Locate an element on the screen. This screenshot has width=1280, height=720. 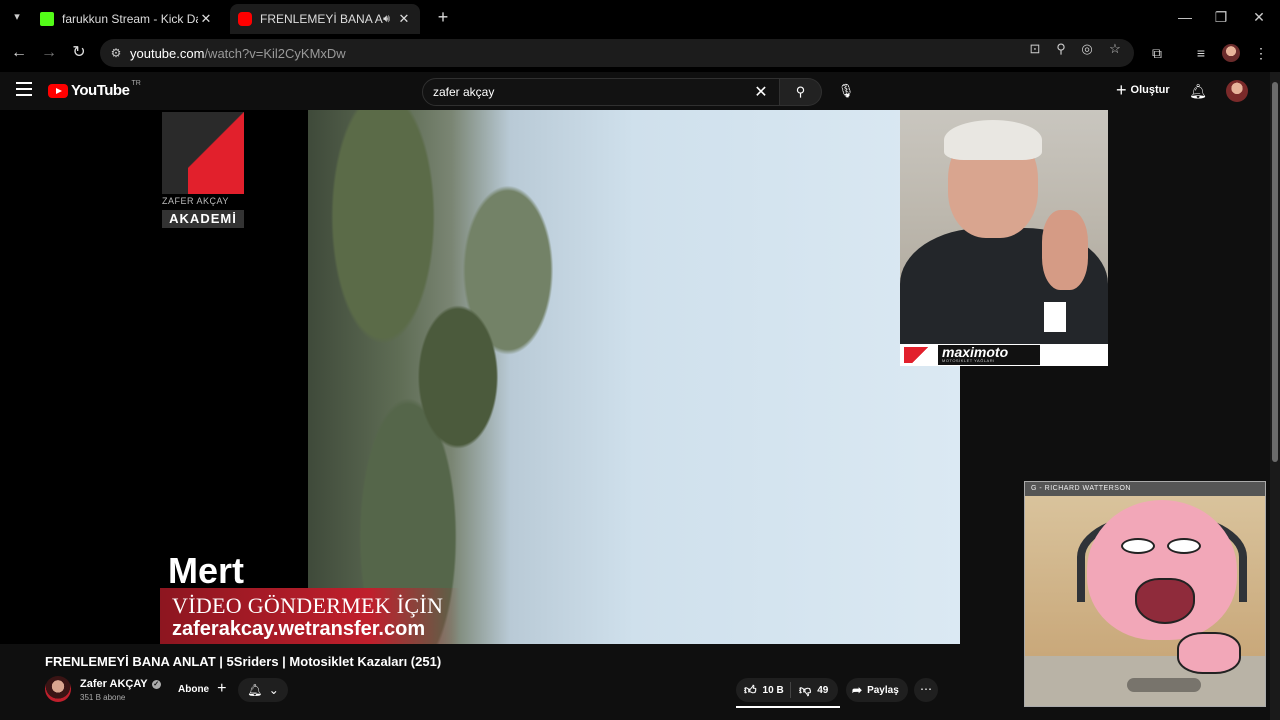
voice-search-mic-icon: 🎙︎ is located at coordinates (846, 91).